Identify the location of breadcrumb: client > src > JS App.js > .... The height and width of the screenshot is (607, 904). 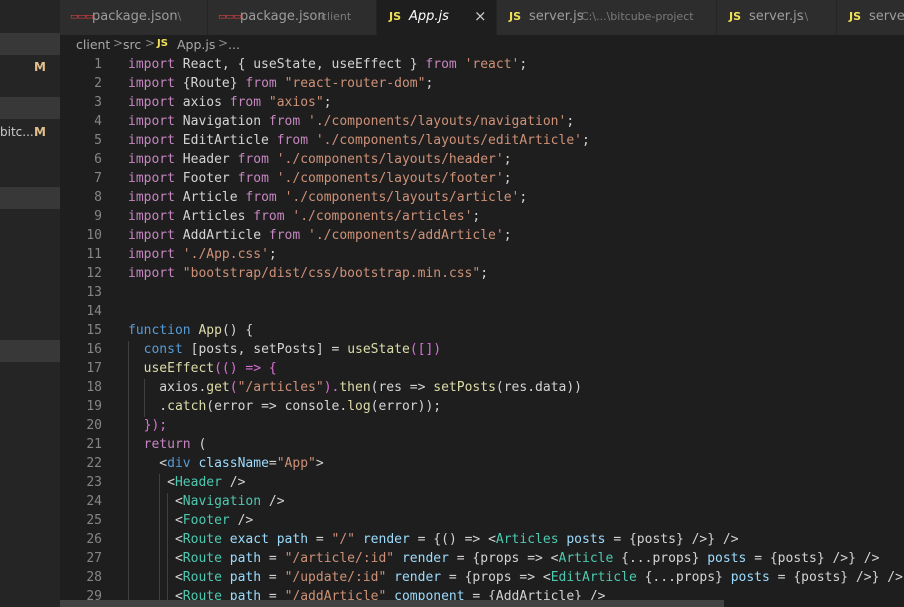
(482, 45).